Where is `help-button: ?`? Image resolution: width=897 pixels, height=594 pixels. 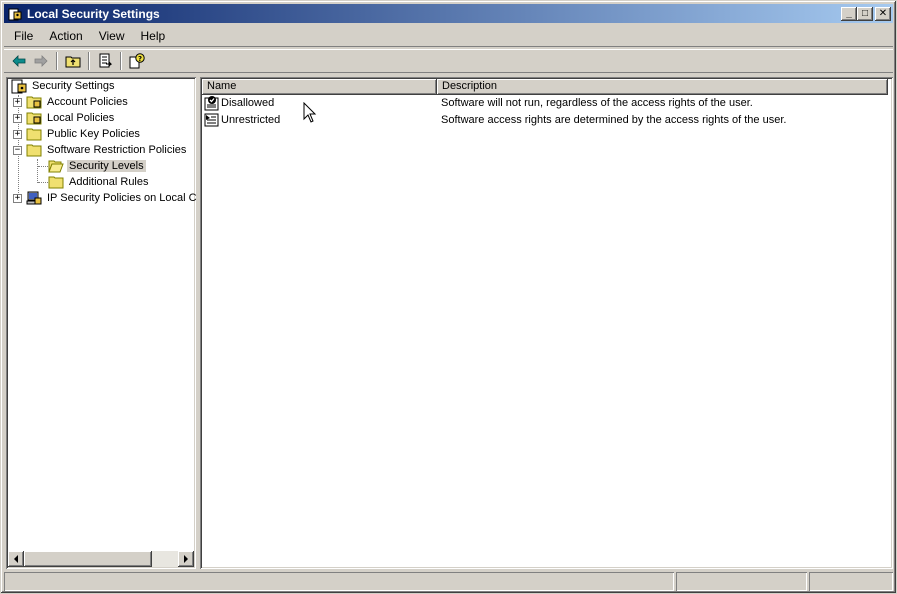
help-button: ? is located at coordinates (137, 61).